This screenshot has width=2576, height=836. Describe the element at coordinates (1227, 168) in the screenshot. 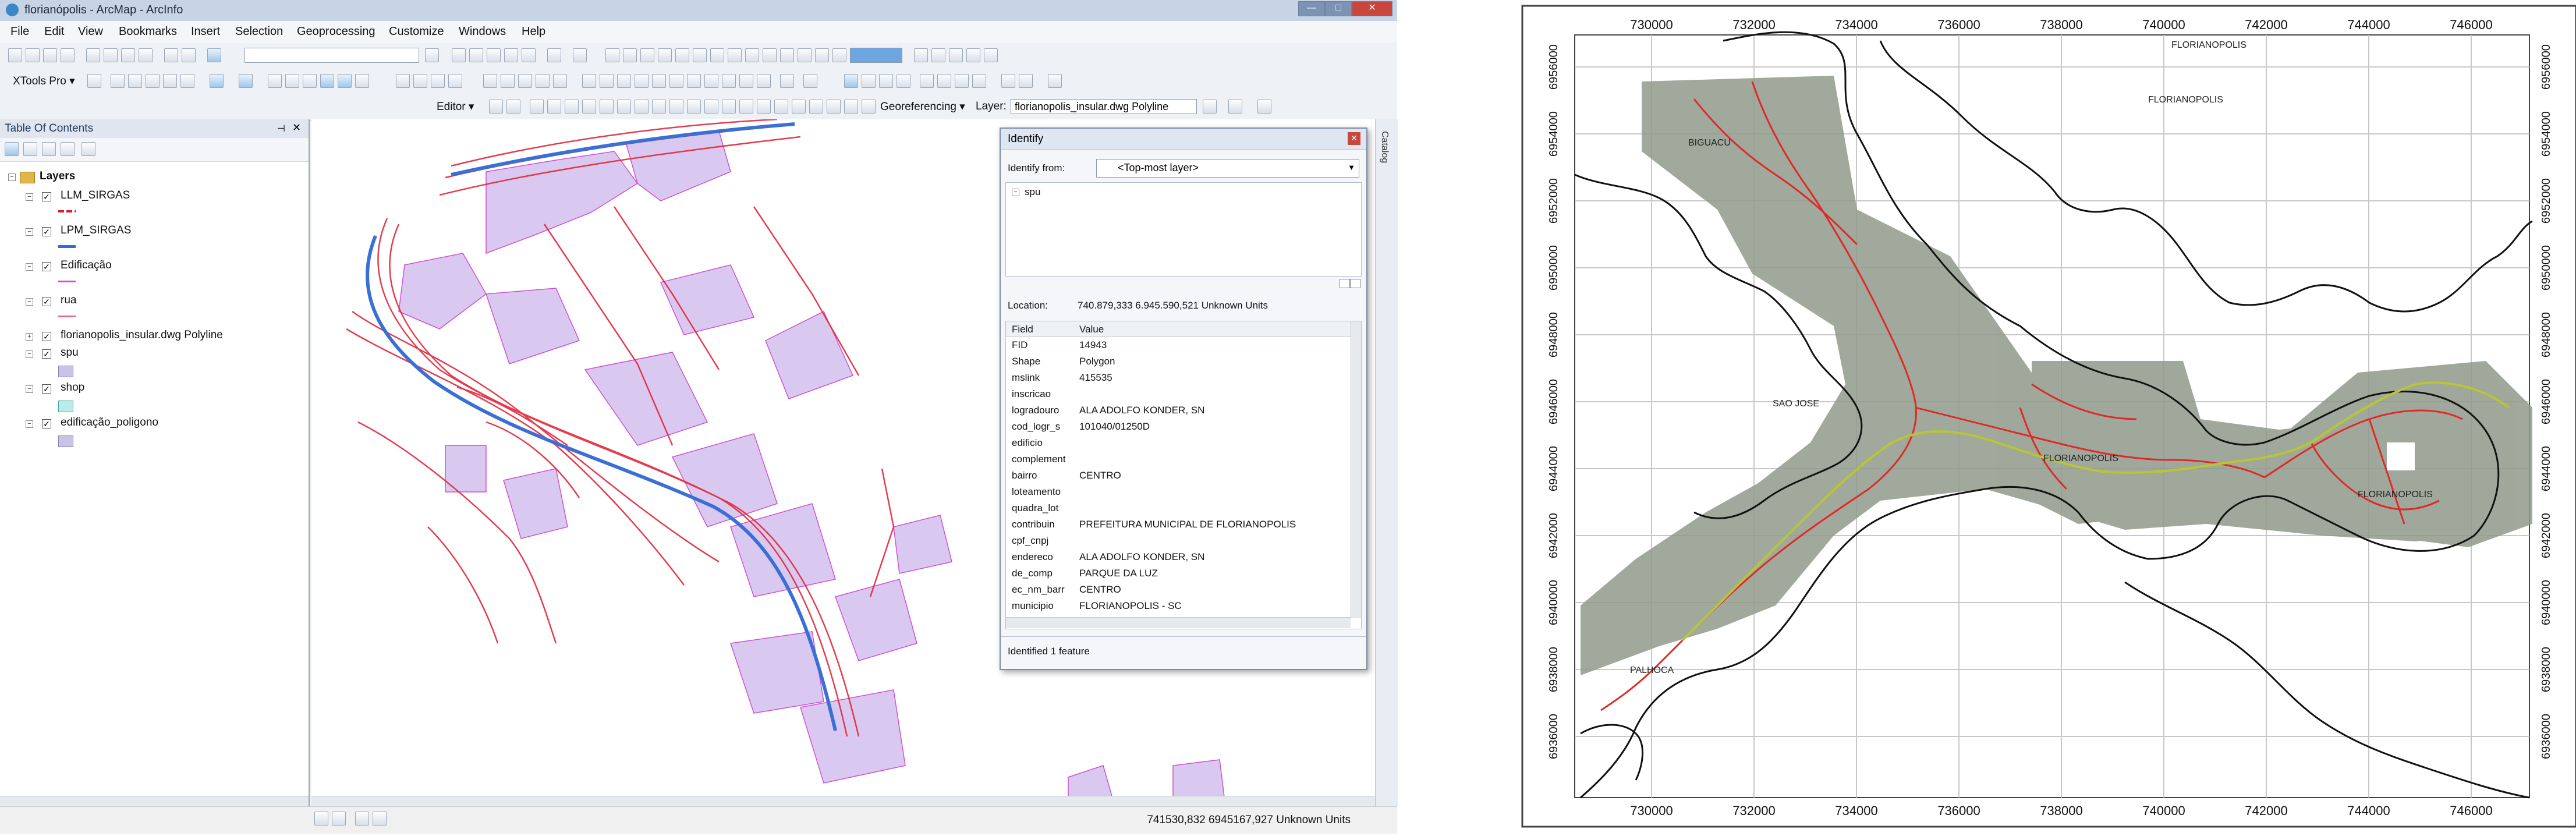

I see `identify-from-select: <Top-most layer> ▼` at that location.